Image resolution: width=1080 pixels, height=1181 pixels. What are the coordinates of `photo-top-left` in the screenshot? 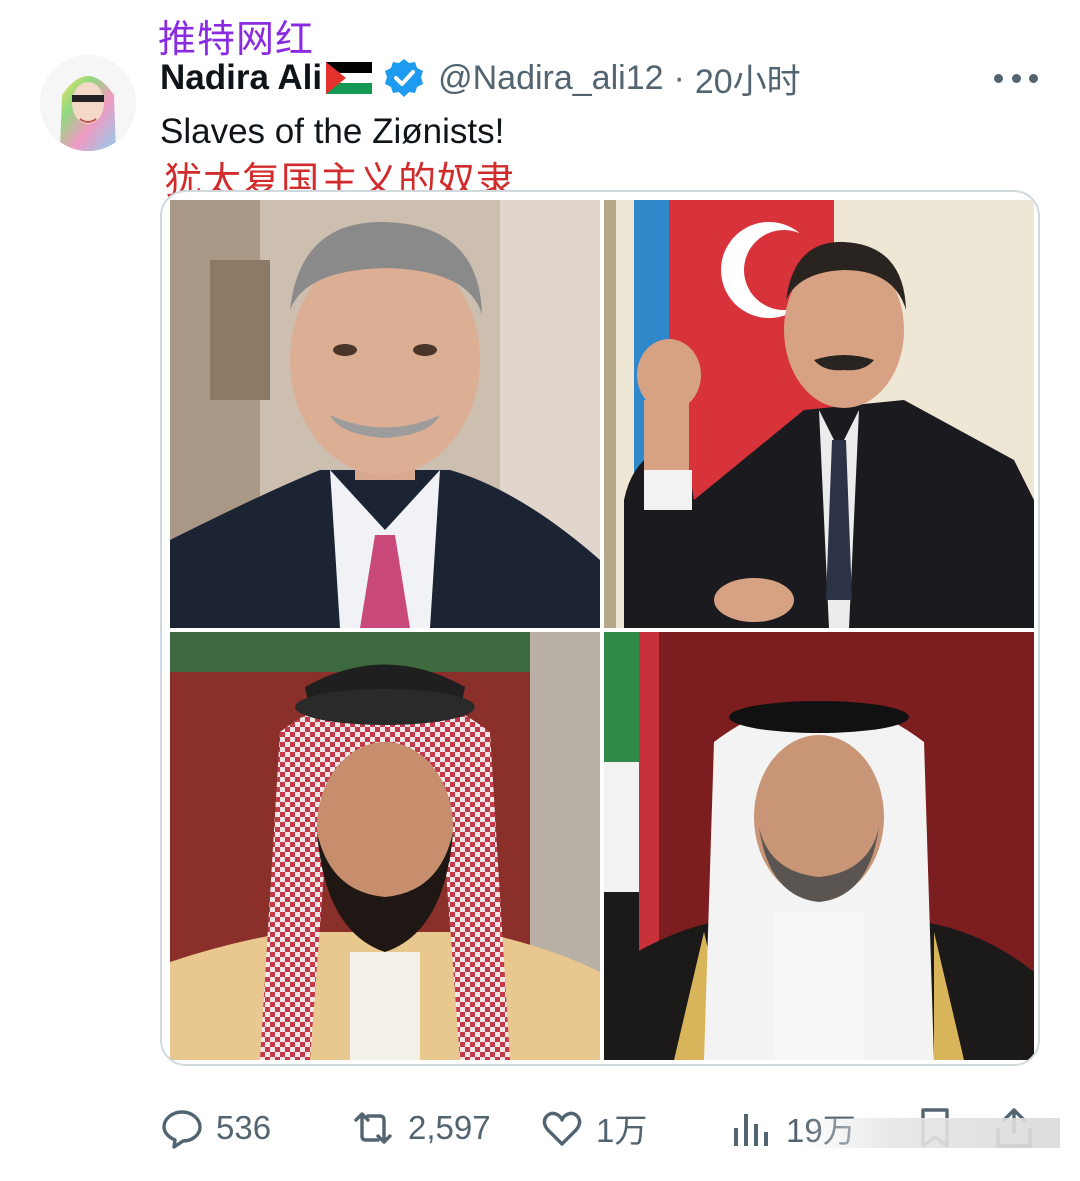 It's located at (385, 414).